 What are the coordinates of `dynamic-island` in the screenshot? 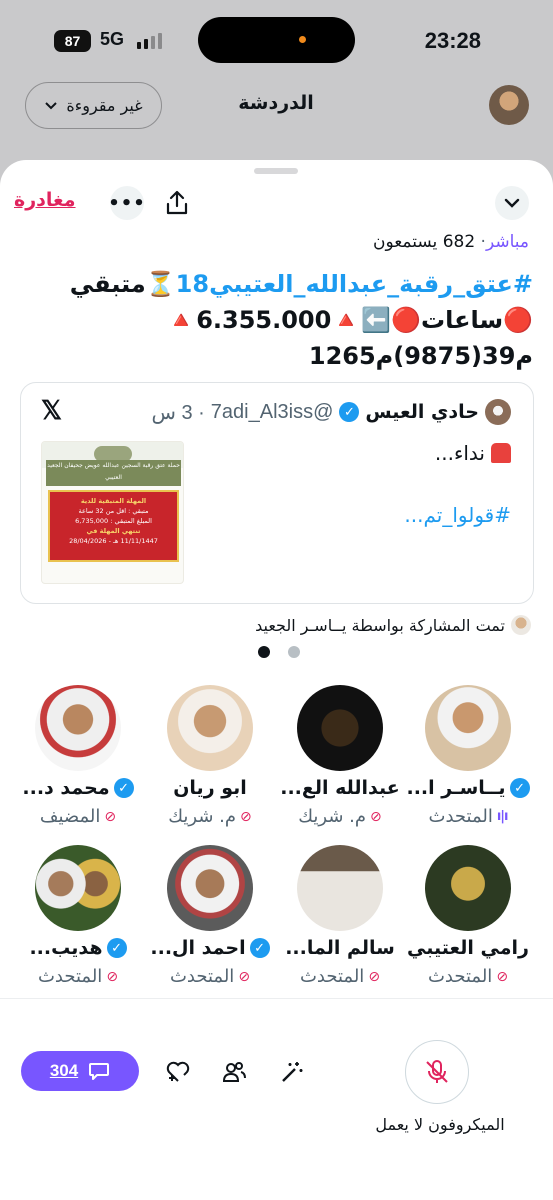 It's located at (276, 40).